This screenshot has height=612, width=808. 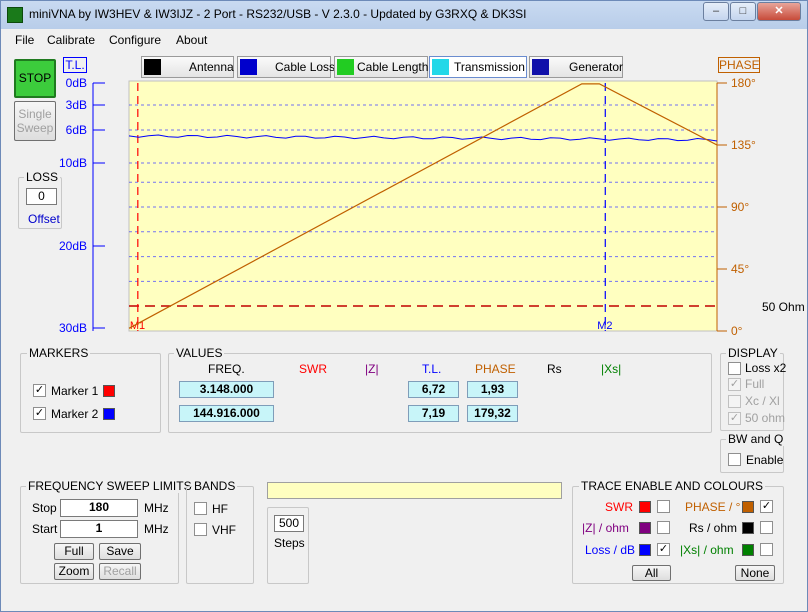 I want to click on hf-checkbox, so click(x=200, y=508).